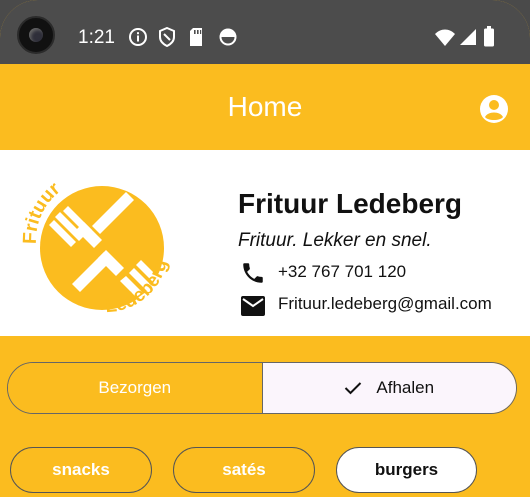 The width and height of the screenshot is (530, 497). What do you see at coordinates (445, 38) in the screenshot?
I see `wifi-icon` at bounding box center [445, 38].